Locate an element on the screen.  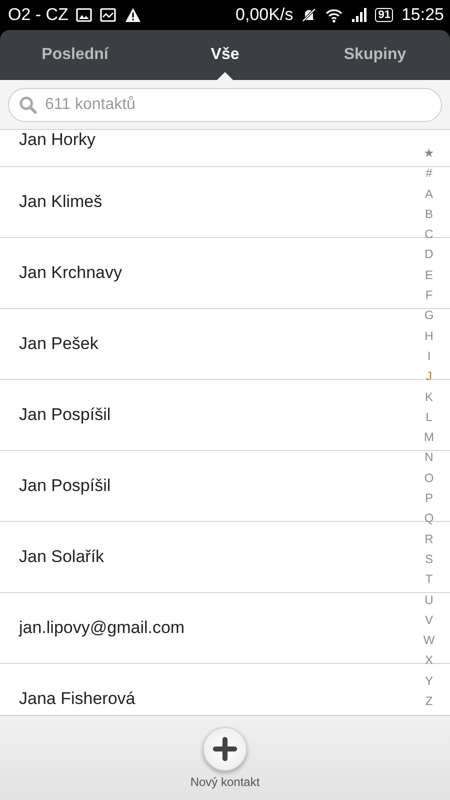
contact-name: Jan Klimeš is located at coordinates (60, 202).